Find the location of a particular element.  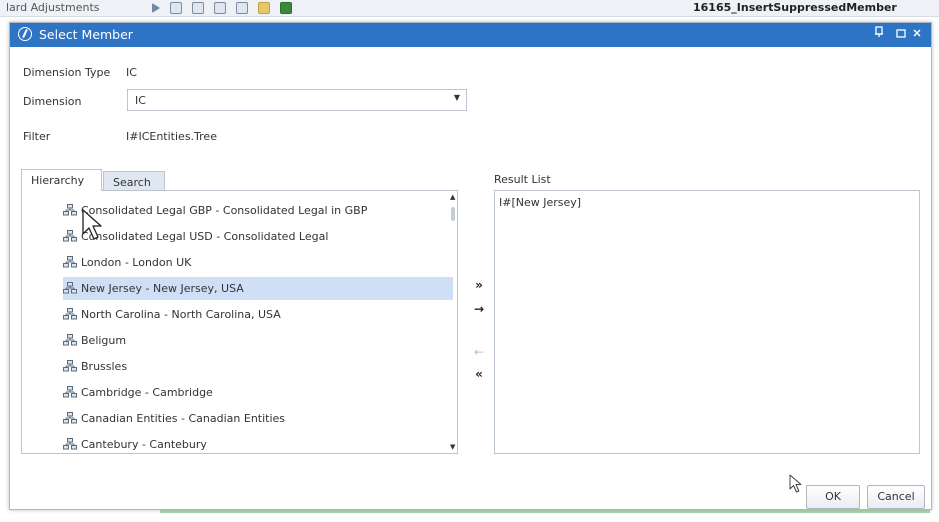

run-icon is located at coordinates (156, 8).